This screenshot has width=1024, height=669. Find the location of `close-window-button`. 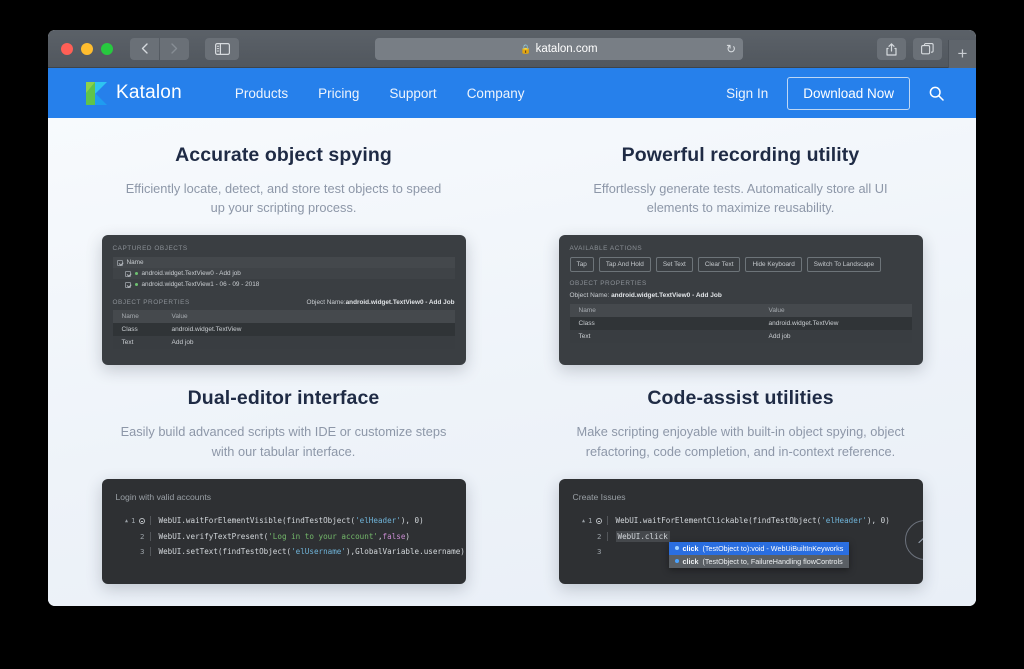

close-window-button is located at coordinates (67, 48).